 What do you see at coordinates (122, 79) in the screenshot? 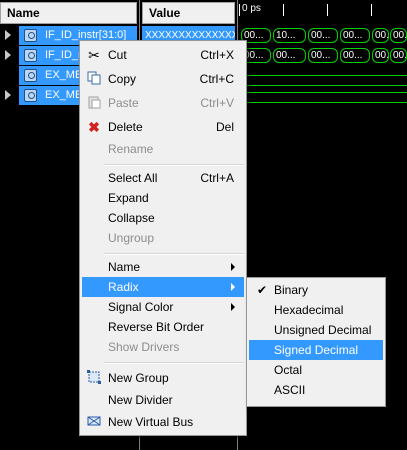
I see `menu-item-label: Copy` at bounding box center [122, 79].